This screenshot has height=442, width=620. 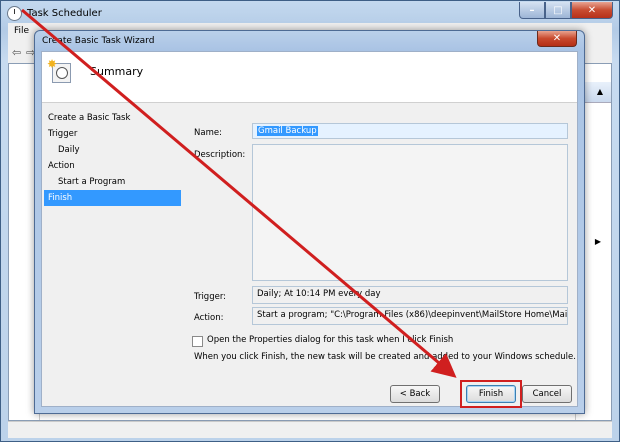 What do you see at coordinates (410, 295) in the screenshot?
I see `trigger-field: Daily; At 10:14 PM every day` at bounding box center [410, 295].